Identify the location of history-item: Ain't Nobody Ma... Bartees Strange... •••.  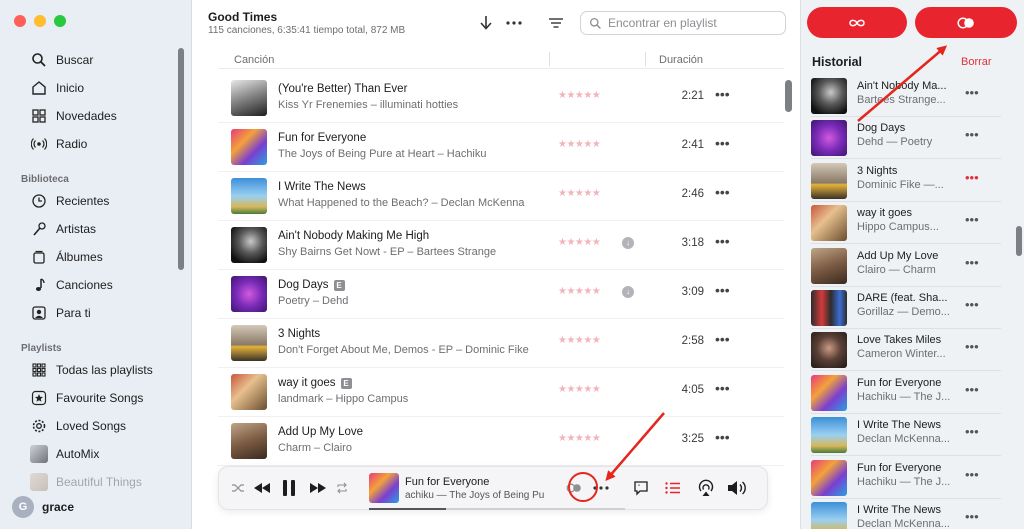
(906, 96).